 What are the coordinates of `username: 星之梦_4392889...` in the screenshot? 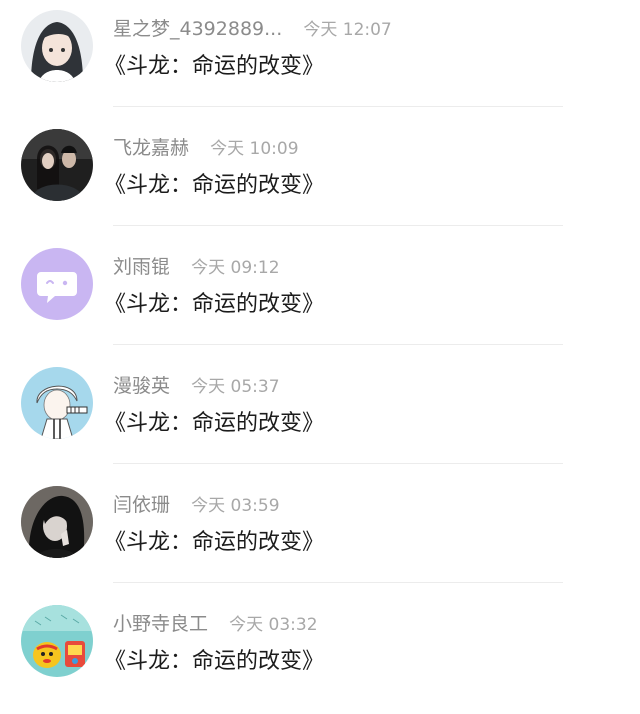 It's located at (197, 27).